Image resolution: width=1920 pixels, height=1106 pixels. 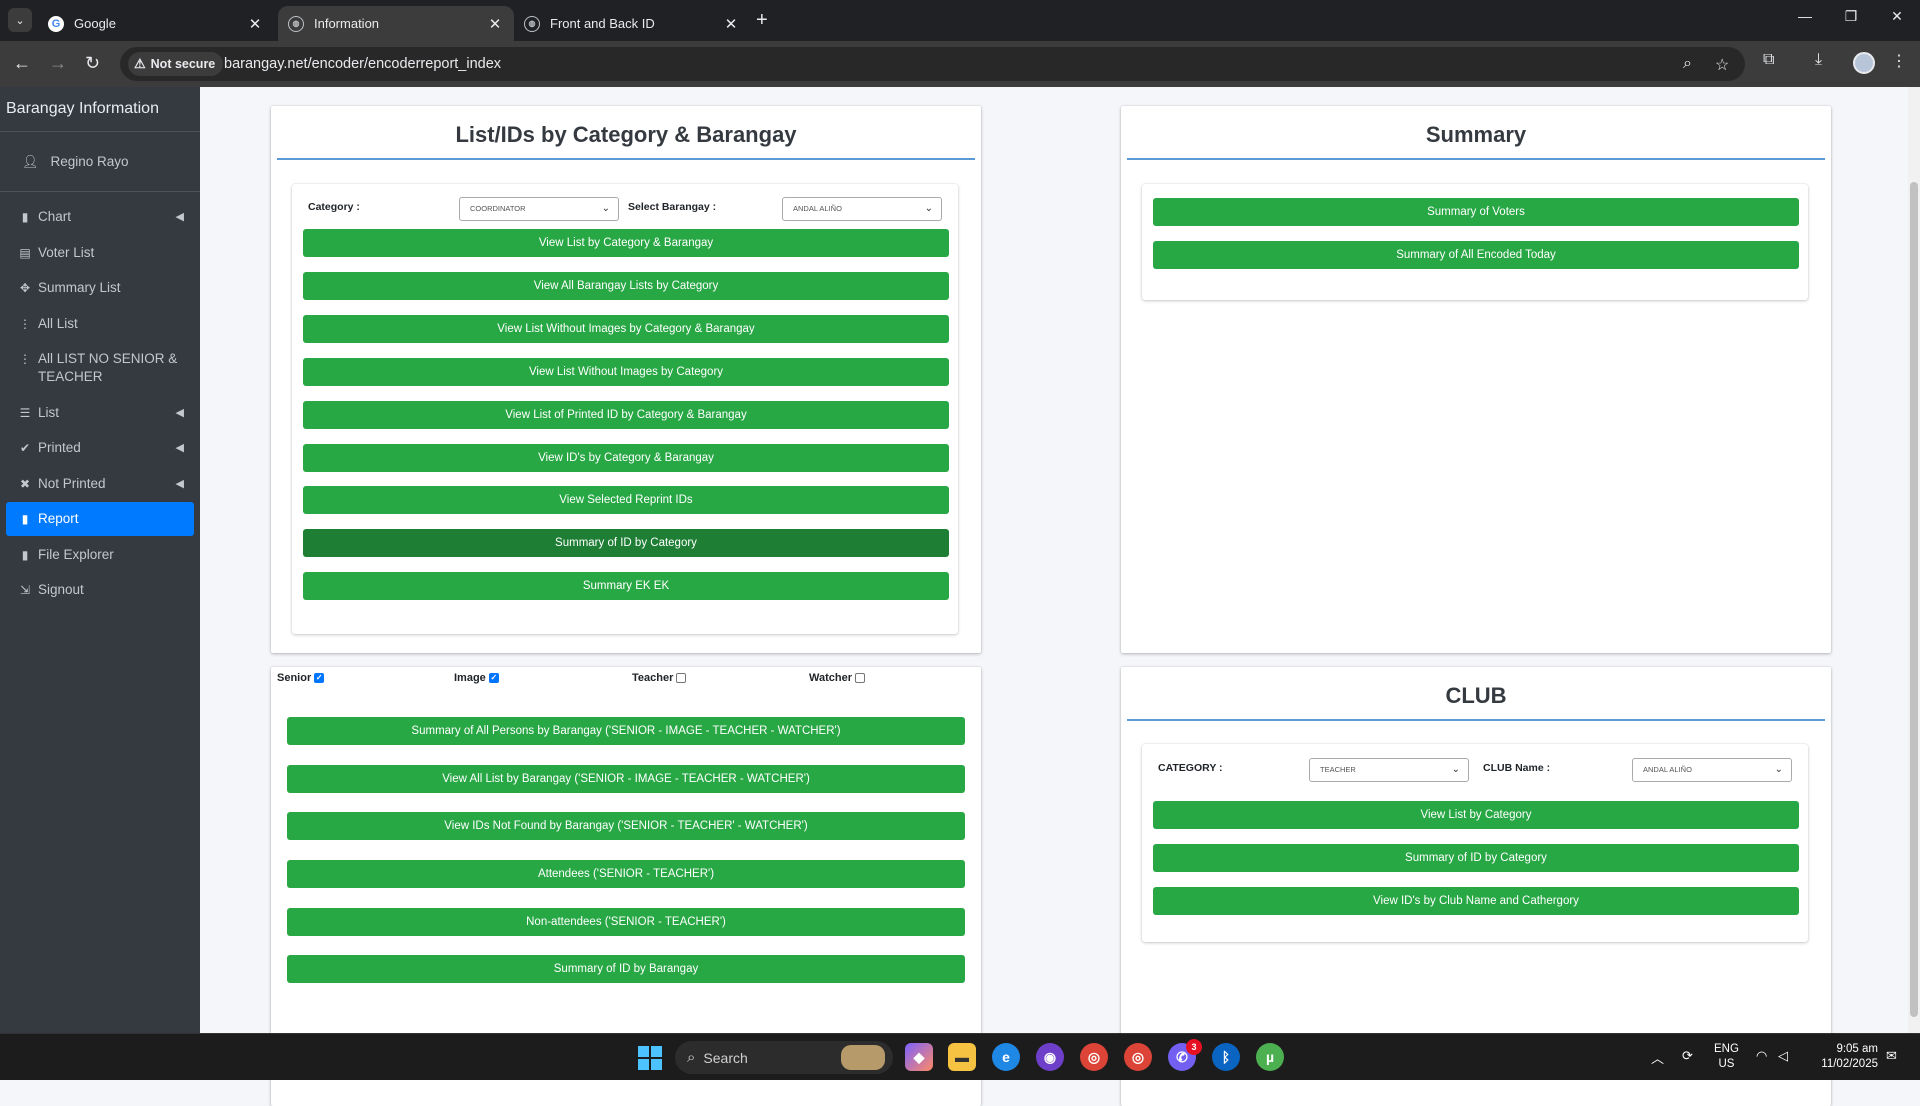 What do you see at coordinates (1805, 16) in the screenshot?
I see `minimize-button: —` at bounding box center [1805, 16].